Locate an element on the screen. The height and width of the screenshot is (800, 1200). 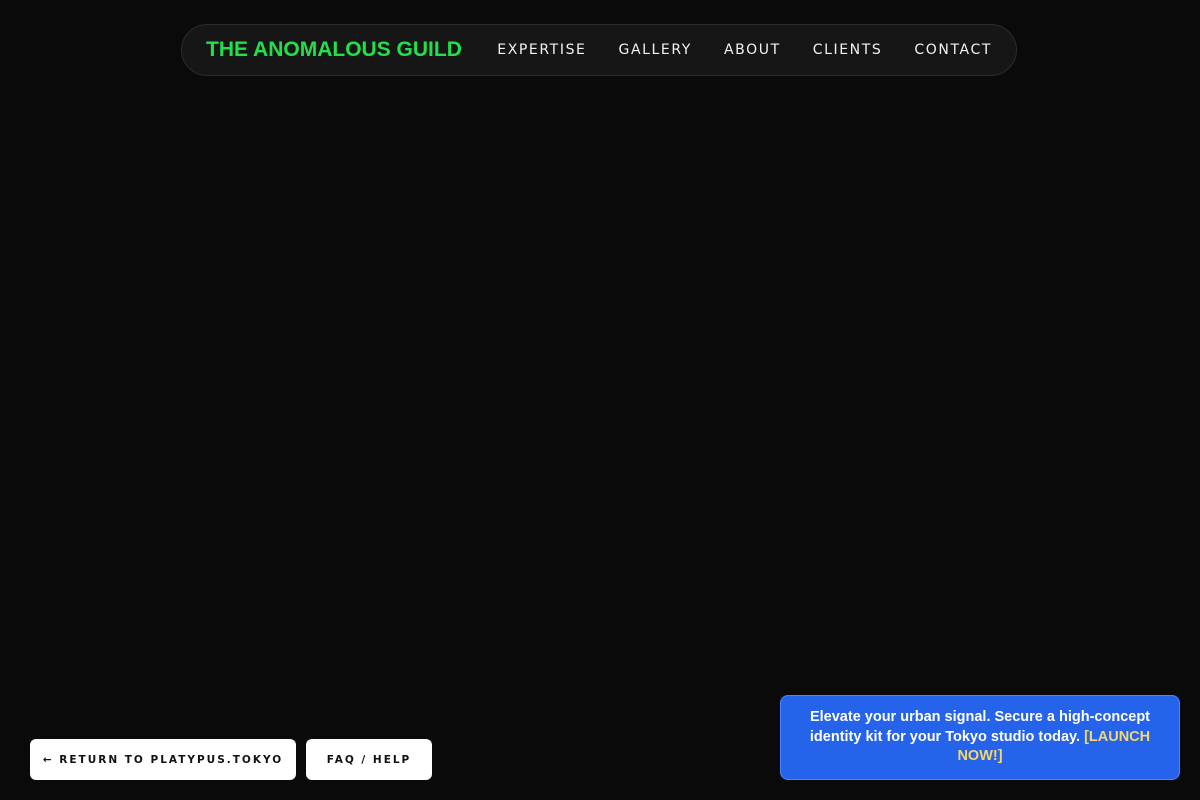
nav-link-clients: CLIENTS is located at coordinates (848, 50).